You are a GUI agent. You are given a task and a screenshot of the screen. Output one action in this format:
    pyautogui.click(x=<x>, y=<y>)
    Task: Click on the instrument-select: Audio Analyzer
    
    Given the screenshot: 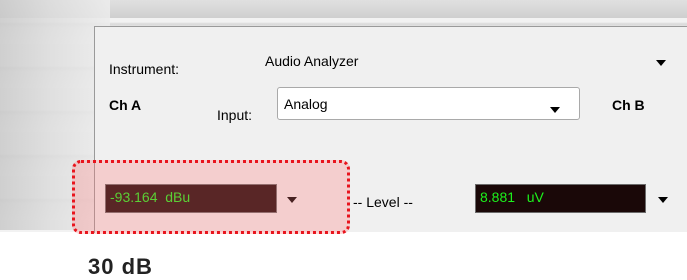 What is the action you would take?
    pyautogui.click(x=465, y=62)
    